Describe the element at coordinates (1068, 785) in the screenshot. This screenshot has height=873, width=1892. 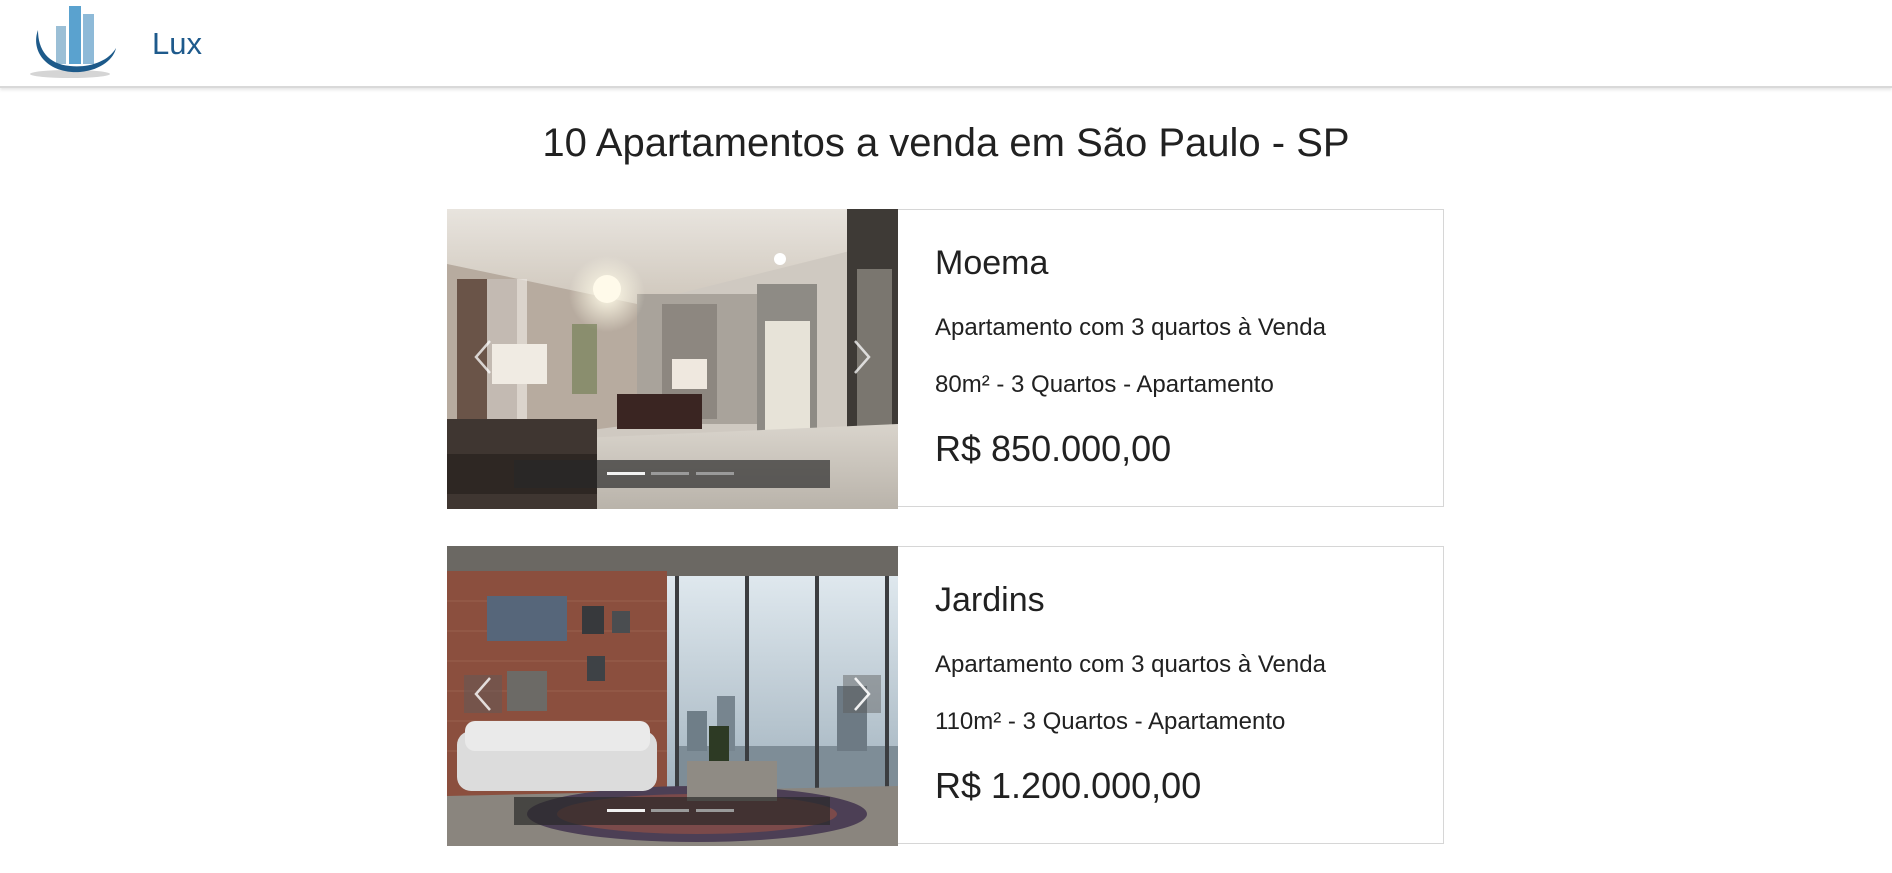
I see `listing-price: R$ 1.200.000,00` at that location.